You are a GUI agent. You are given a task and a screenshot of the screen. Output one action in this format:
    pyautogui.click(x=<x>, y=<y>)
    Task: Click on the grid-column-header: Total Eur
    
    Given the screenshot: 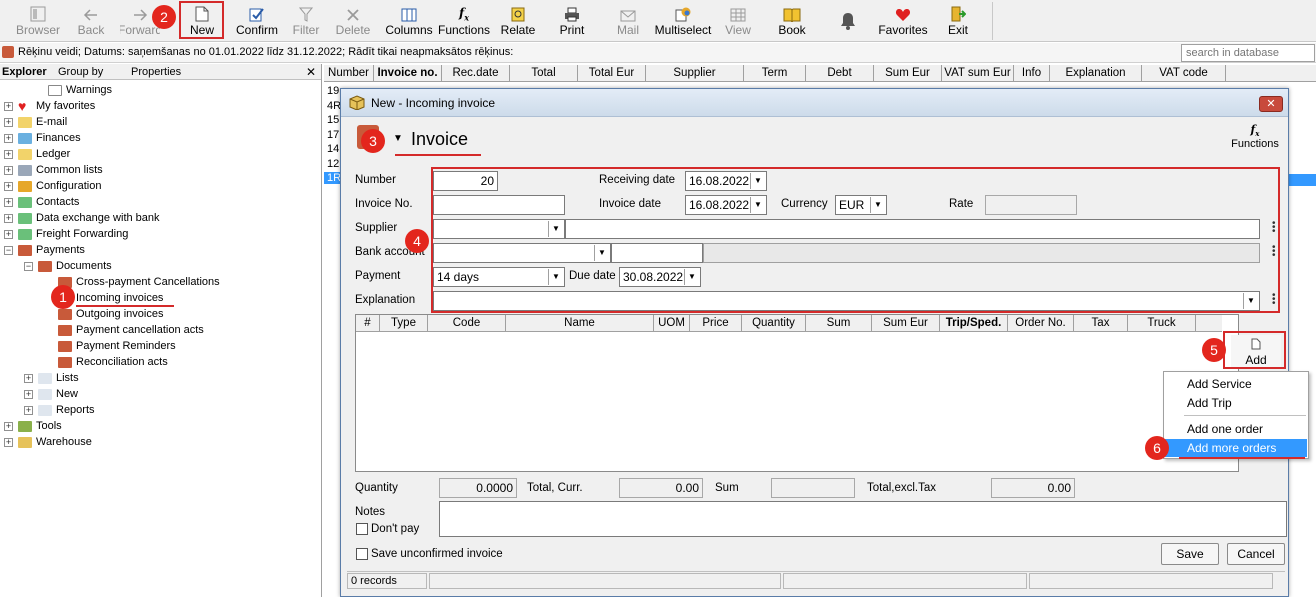 What is the action you would take?
    pyautogui.click(x=612, y=73)
    